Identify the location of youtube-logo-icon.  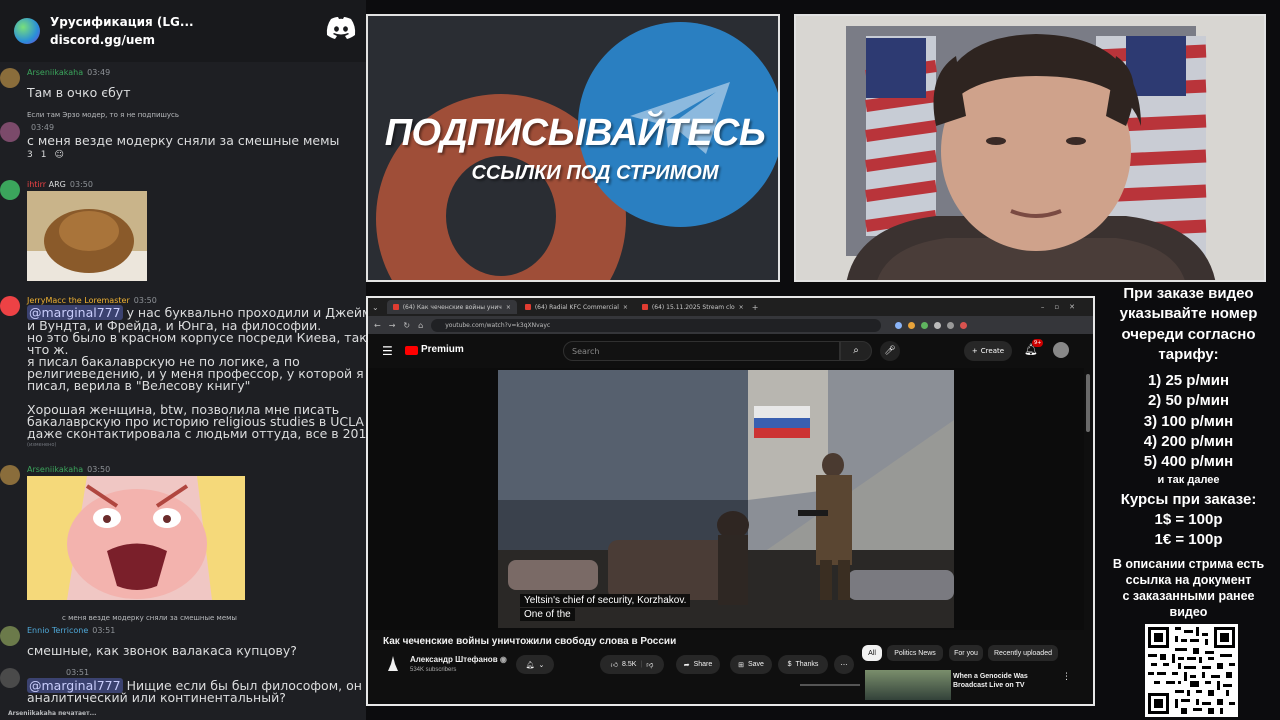
(411, 350).